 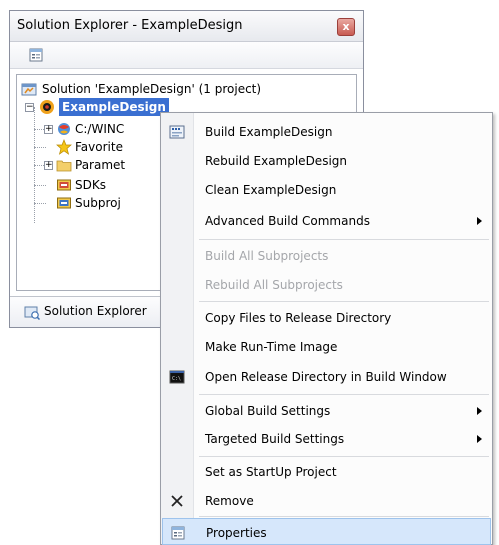 What do you see at coordinates (152, 89) in the screenshot?
I see `solution-label: Solution 'ExampleDesign' (1 project)` at bounding box center [152, 89].